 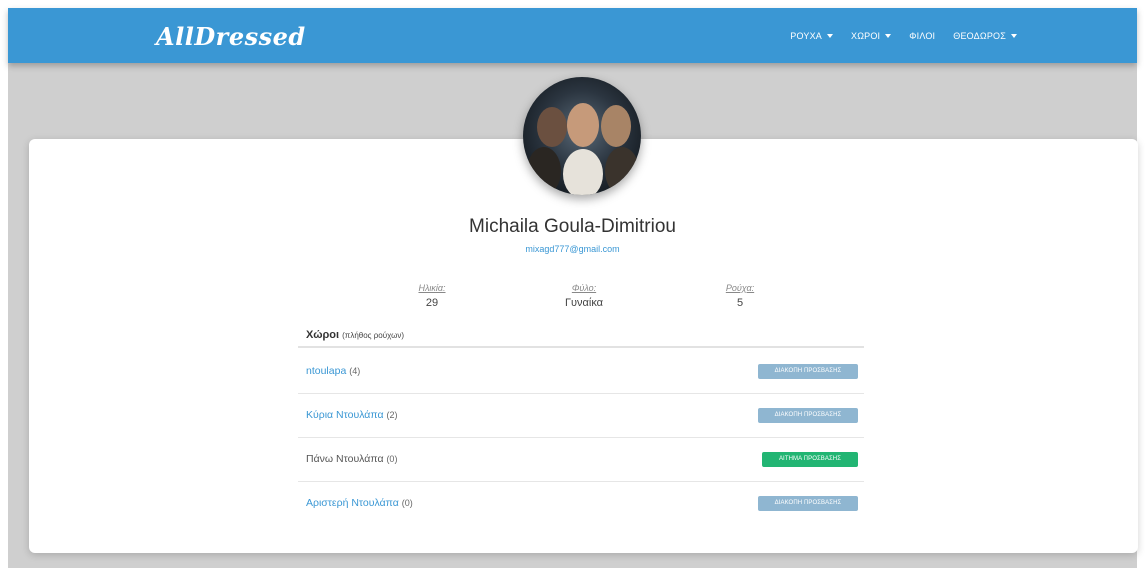 I want to click on space-name-link: ntoulapa (4), so click(x=333, y=371).